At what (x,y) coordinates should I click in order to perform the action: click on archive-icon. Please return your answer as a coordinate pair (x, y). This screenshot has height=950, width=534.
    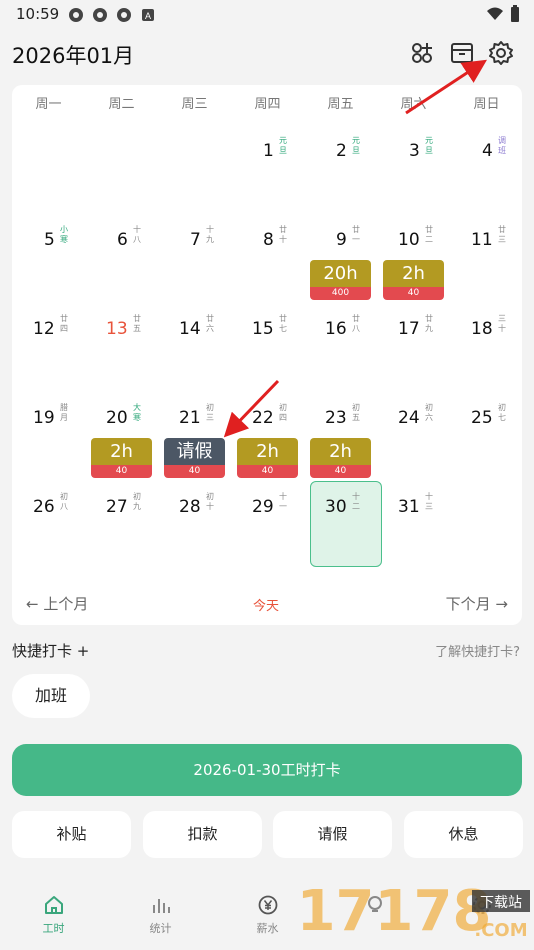
    Looking at the image, I should click on (462, 53).